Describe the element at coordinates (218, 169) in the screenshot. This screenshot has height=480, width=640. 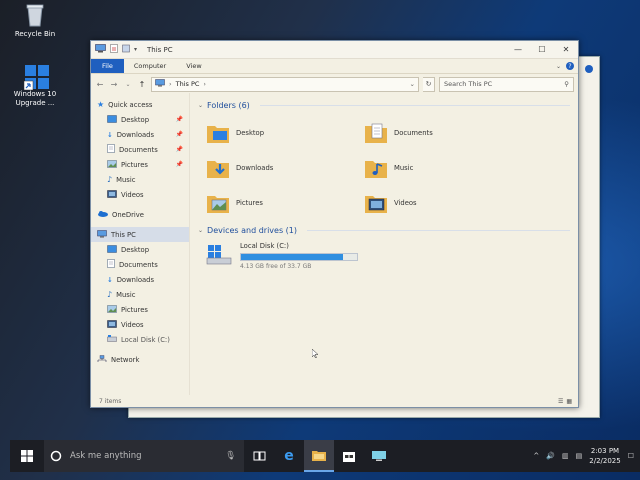
I see `downloads-folder-icon` at that location.